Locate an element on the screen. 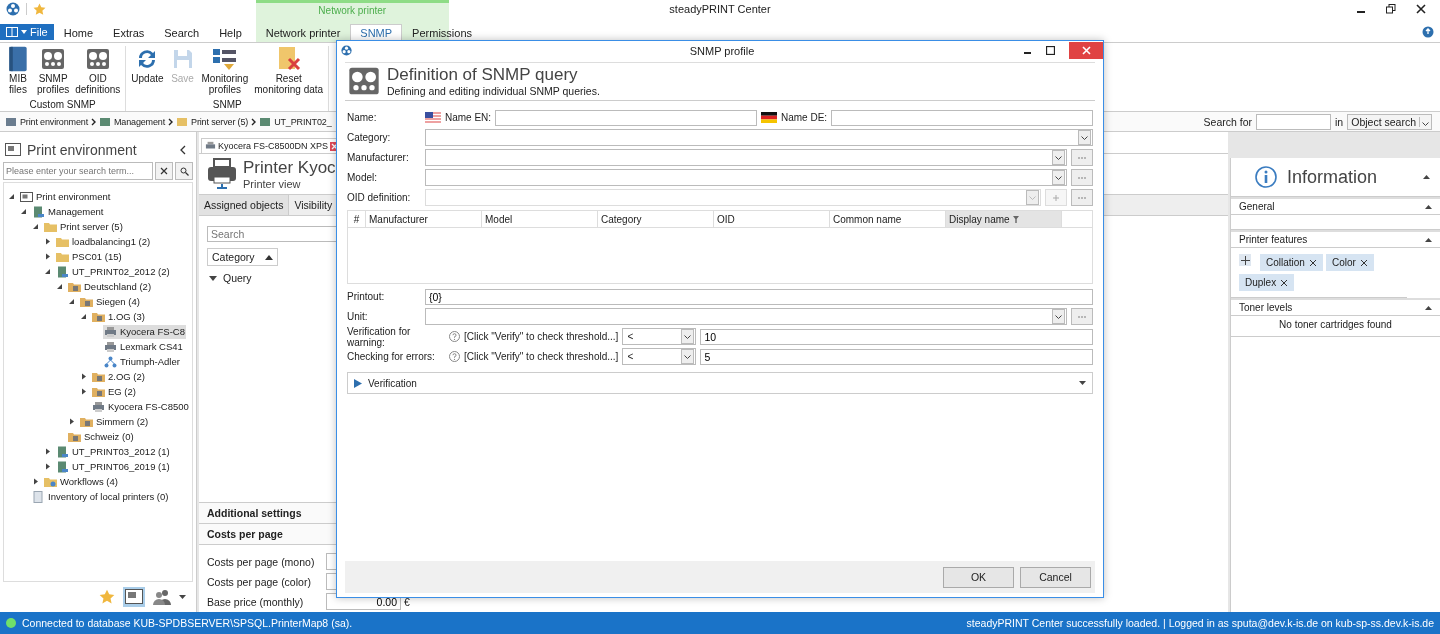  maximize-icon is located at coordinates (1050, 50).